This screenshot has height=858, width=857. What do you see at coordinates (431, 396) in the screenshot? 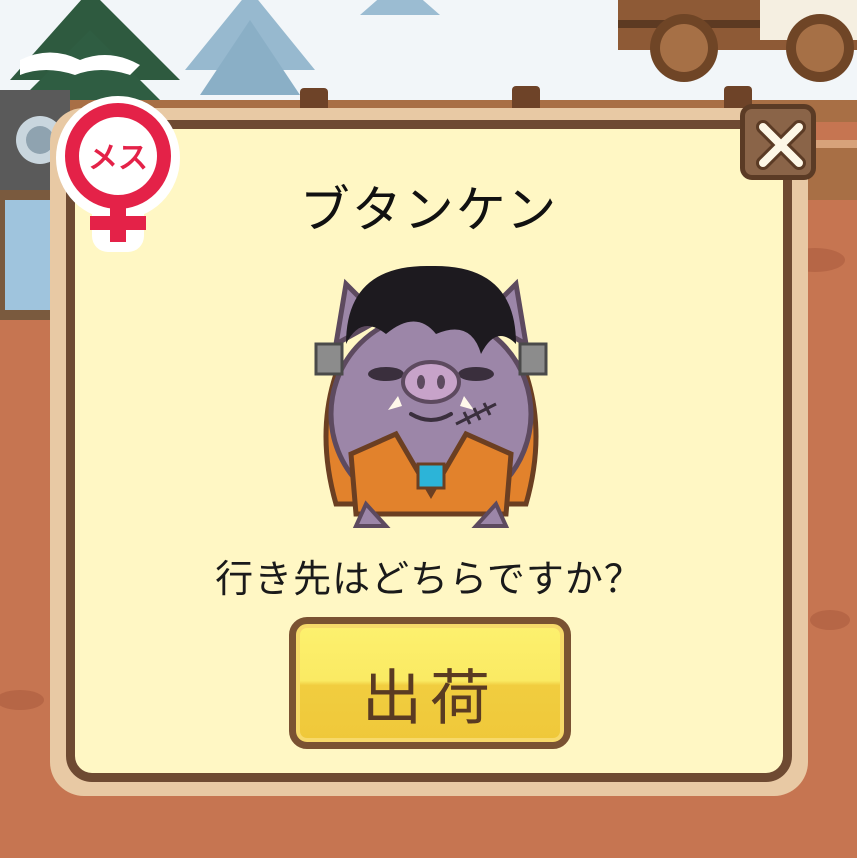
I see `frankenstein-boar-character` at bounding box center [431, 396].